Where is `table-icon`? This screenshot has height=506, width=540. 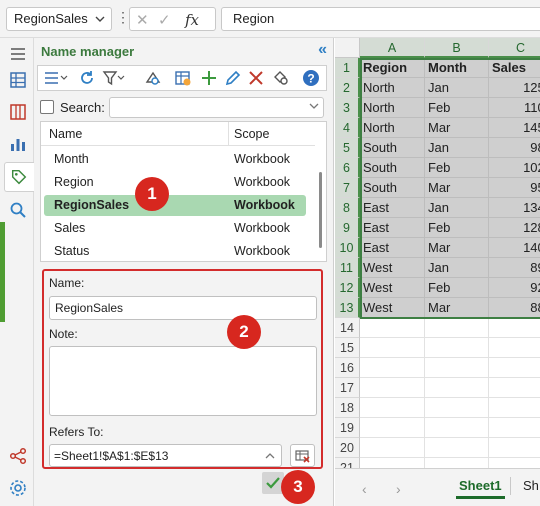
table-icon is located at coordinates (18, 80).